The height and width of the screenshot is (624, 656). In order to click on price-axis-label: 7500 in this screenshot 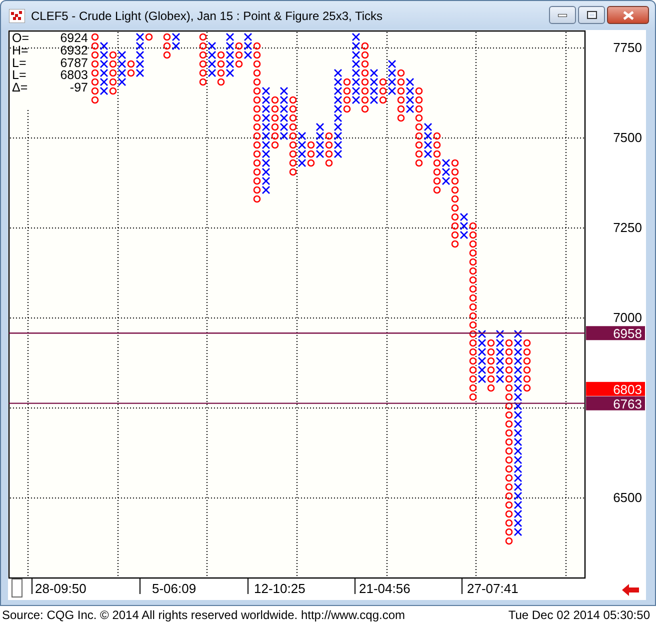, I will do `click(627, 137)`.